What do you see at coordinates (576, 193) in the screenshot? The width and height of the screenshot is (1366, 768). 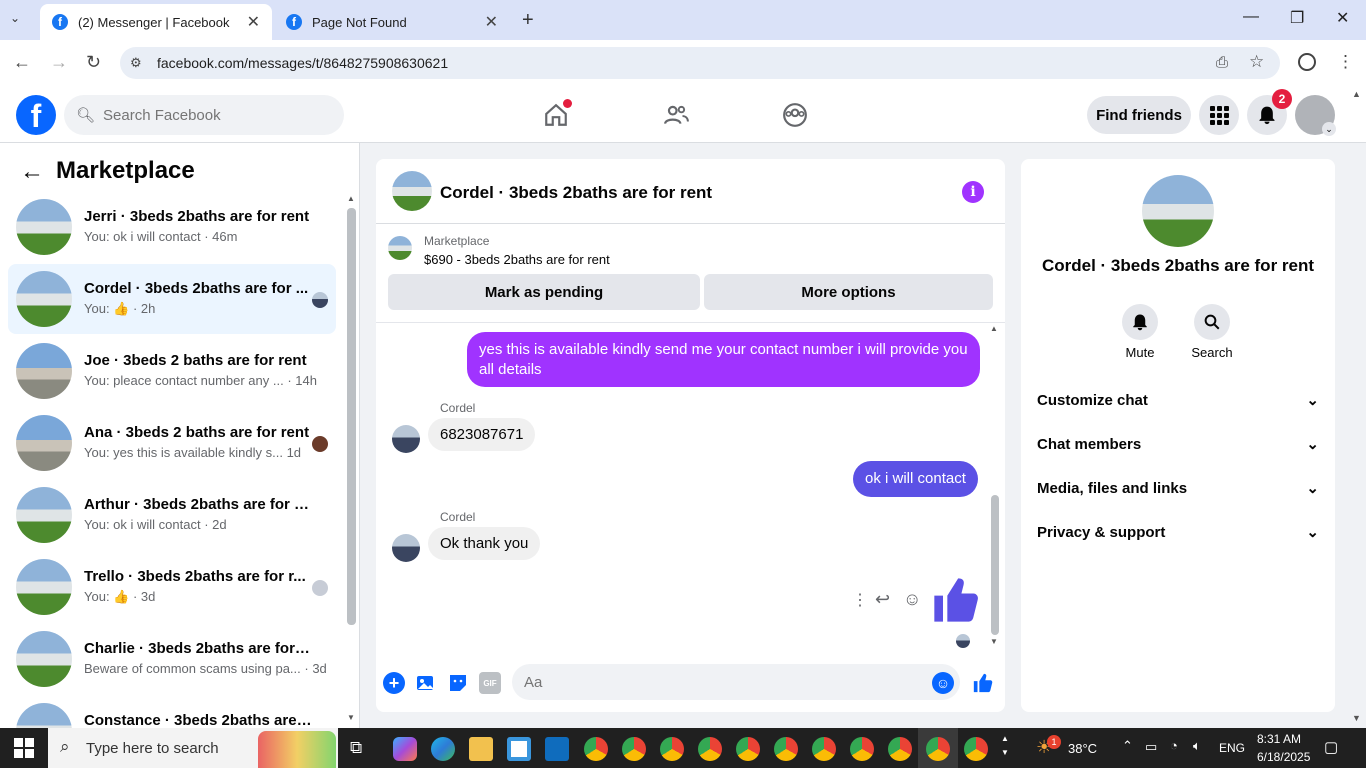 I see `chat-title: Cordel · 3beds 2baths are for rent` at bounding box center [576, 193].